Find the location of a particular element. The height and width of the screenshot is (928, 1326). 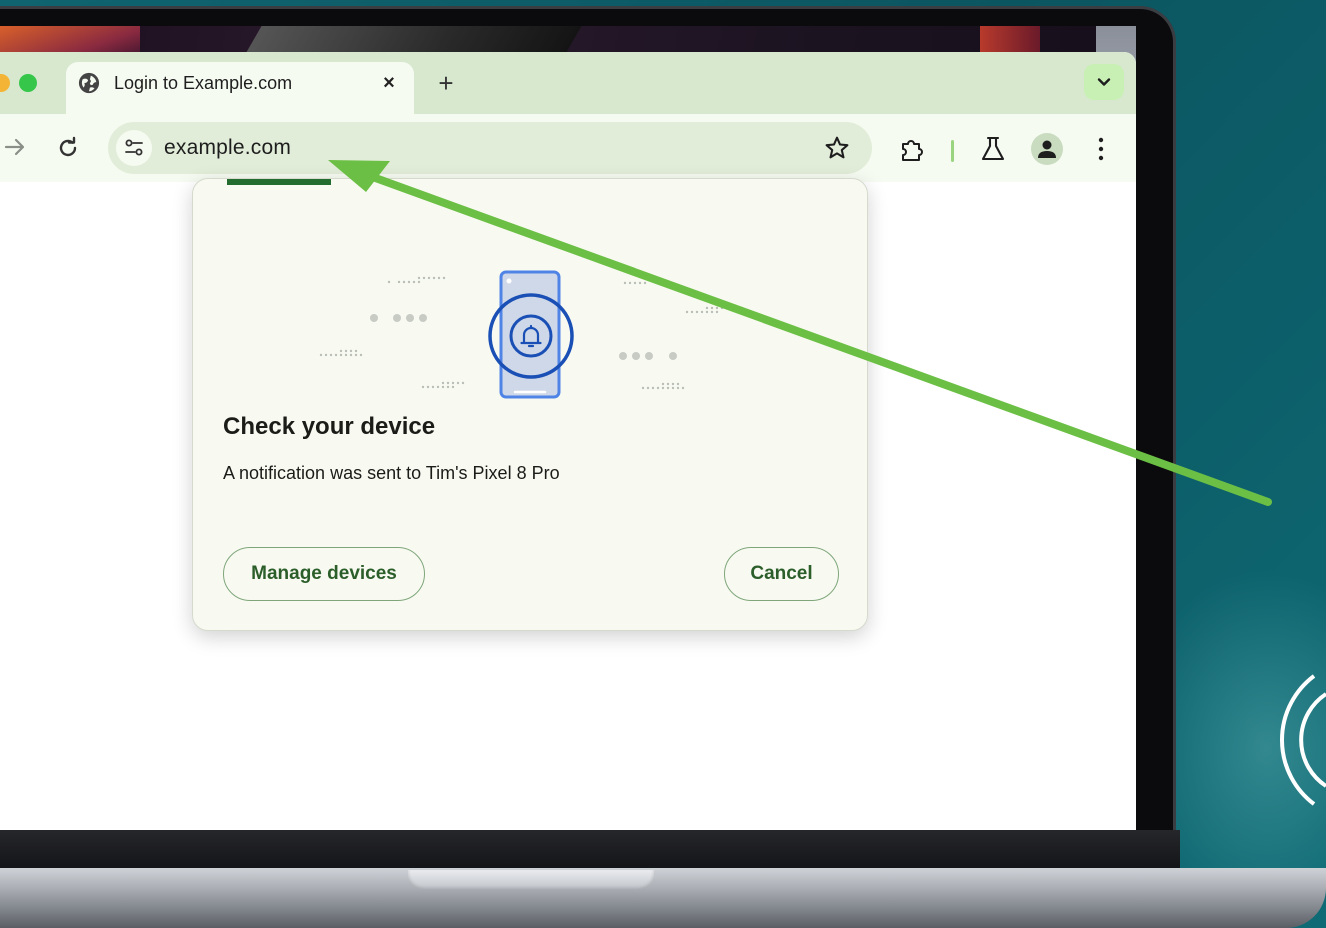

arrow-forward-icon is located at coordinates (15, 147).